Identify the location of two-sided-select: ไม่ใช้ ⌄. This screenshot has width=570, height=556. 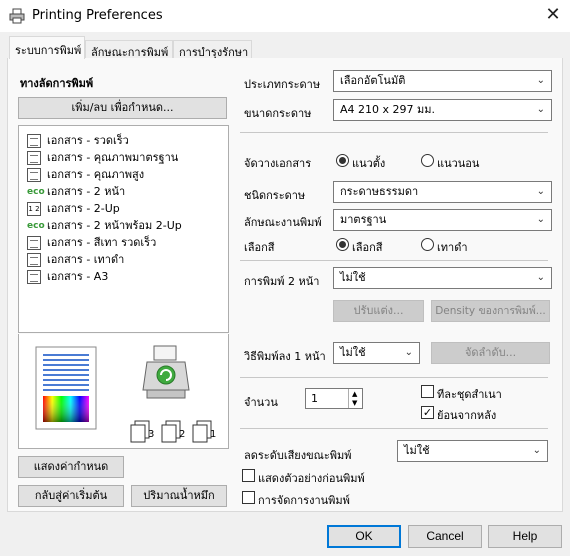
(442, 278).